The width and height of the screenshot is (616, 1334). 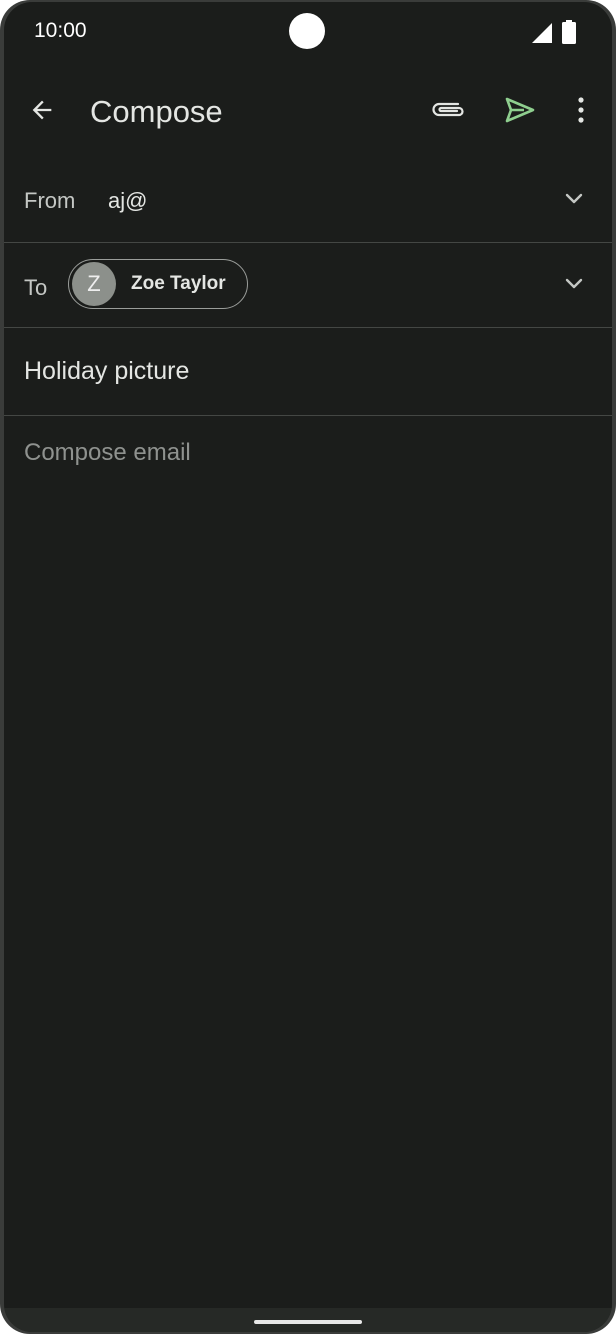 I want to click on from-row: From aj@, so click(x=308, y=200).